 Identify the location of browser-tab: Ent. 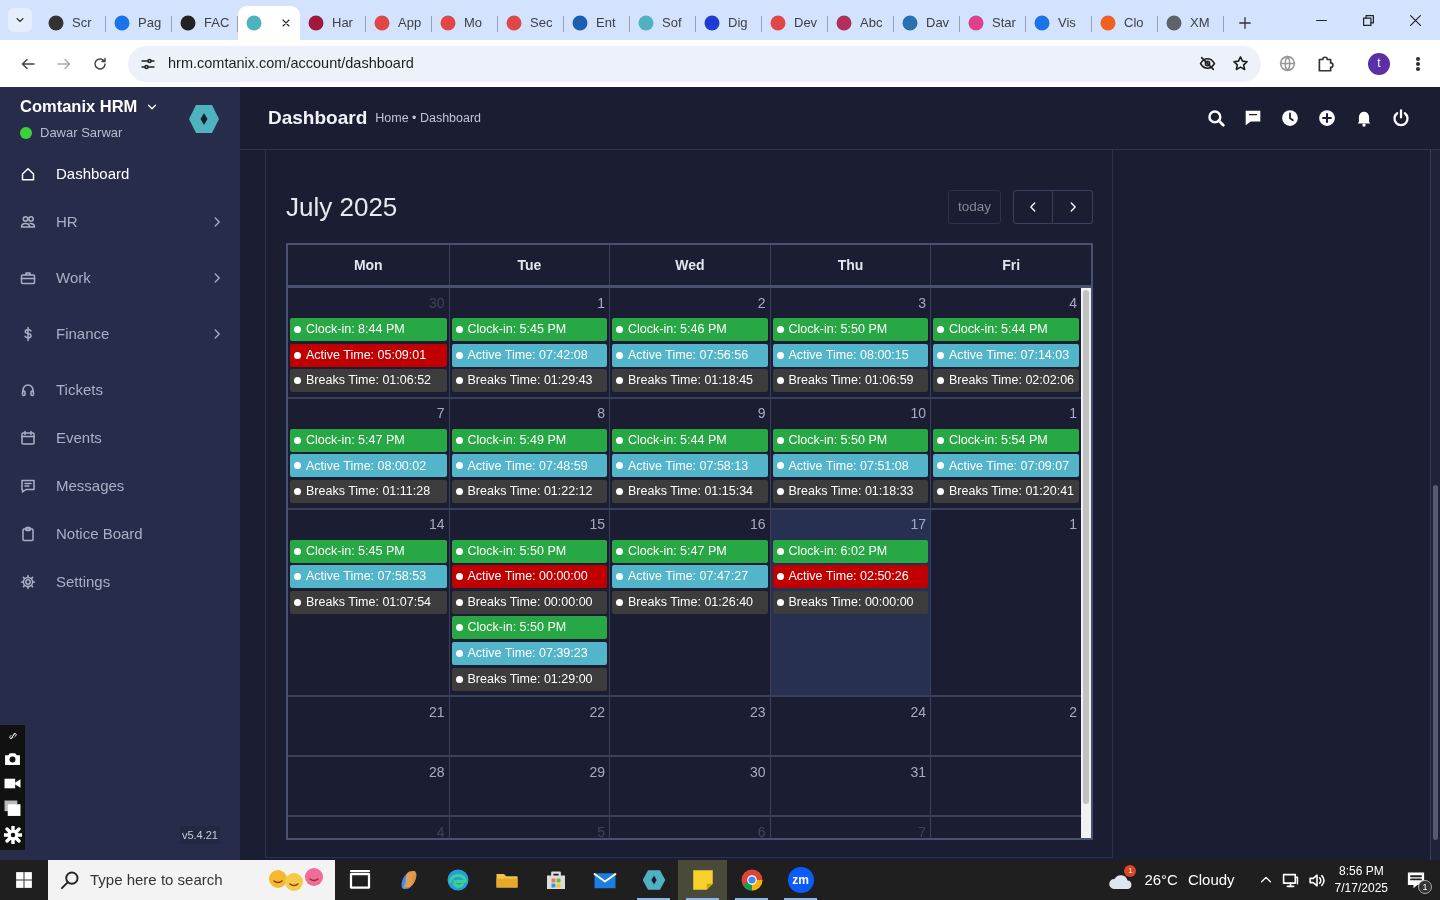
(597, 23).